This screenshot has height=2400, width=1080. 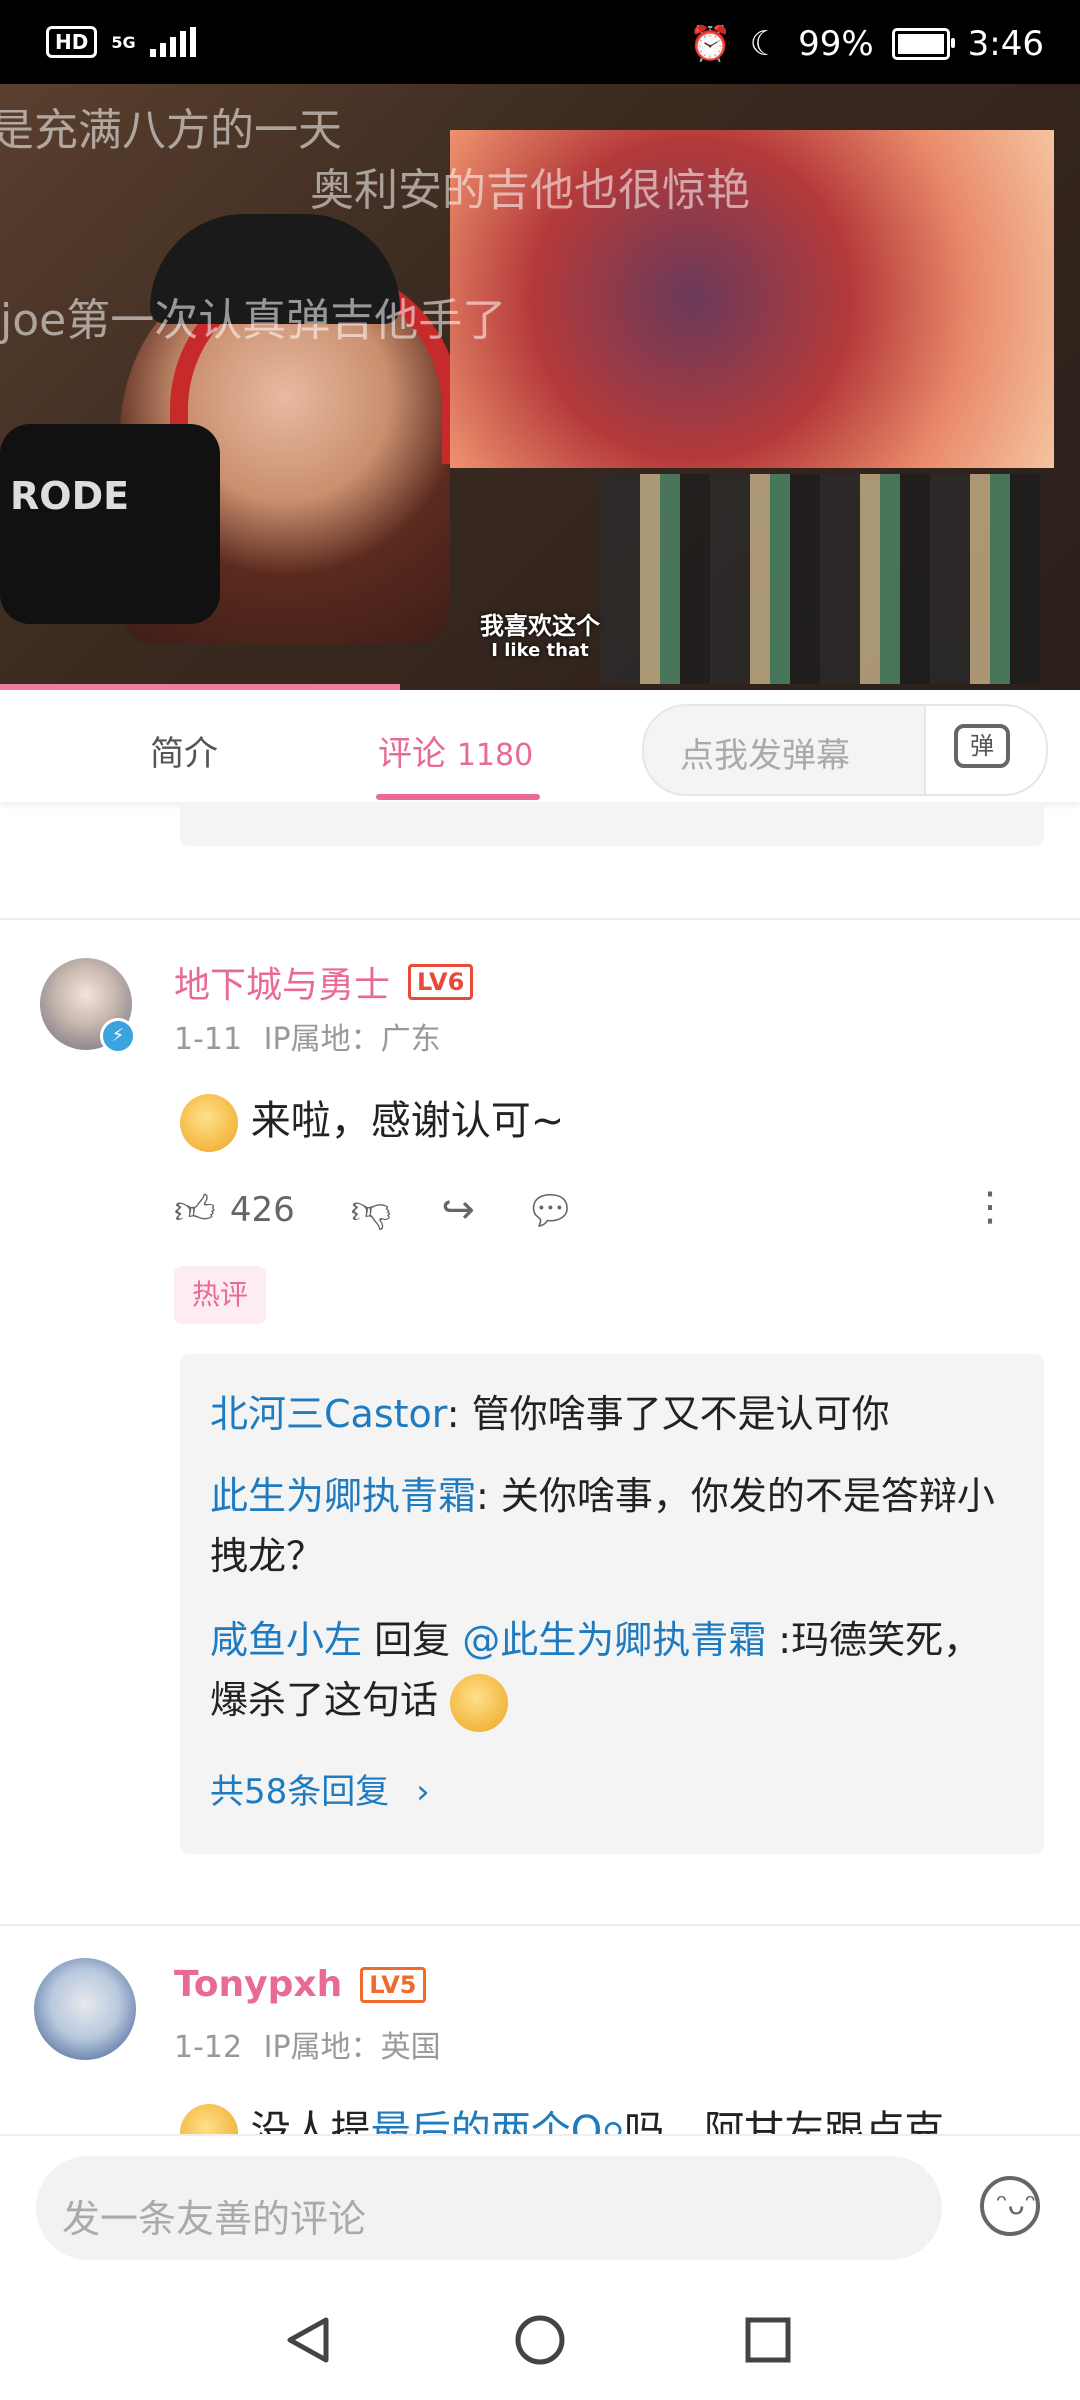 What do you see at coordinates (208, 1039) in the screenshot?
I see `comment-date: 1-11` at bounding box center [208, 1039].